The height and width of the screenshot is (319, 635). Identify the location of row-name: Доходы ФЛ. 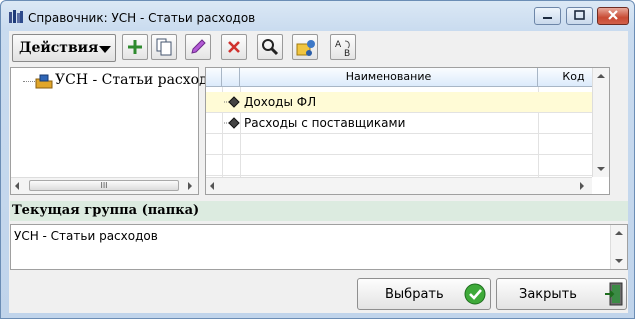
(280, 102).